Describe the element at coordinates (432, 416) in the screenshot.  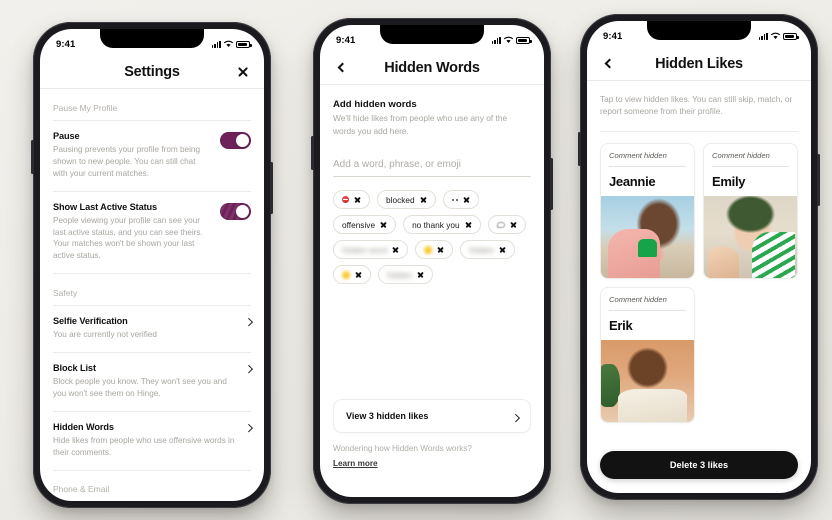
I see `view-hidden-likes-button: View 3 hidden likes` at that location.